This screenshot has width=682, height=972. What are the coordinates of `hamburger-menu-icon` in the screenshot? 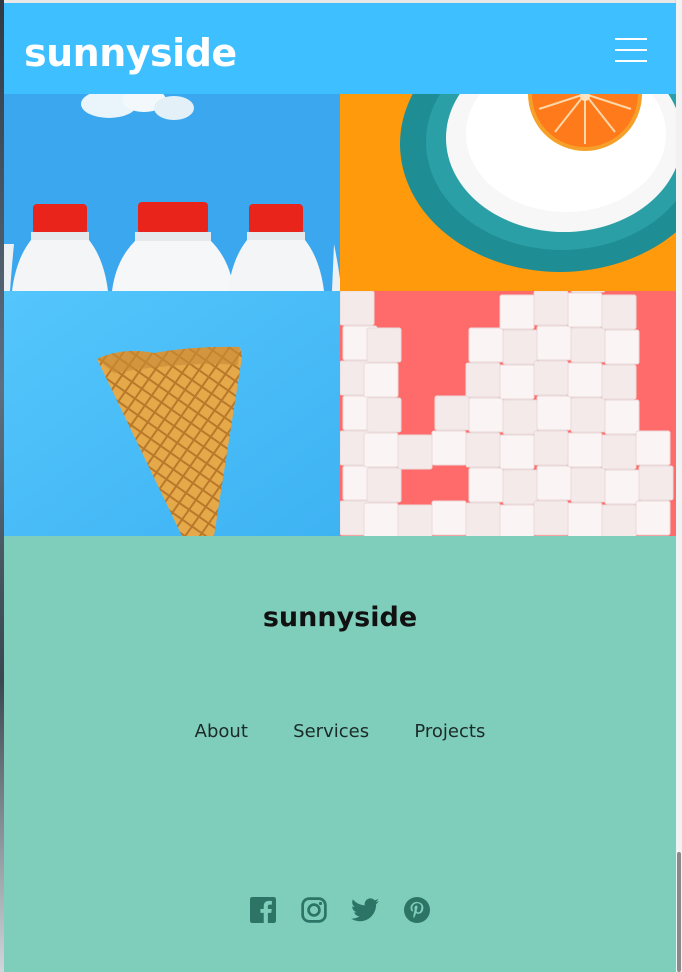 It's located at (631, 50).